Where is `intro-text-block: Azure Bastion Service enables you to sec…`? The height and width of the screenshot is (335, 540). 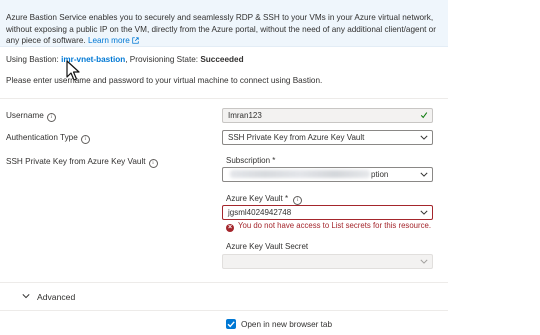
intro-text-block: Azure Bastion Service enables you to sec… is located at coordinates (226, 29).